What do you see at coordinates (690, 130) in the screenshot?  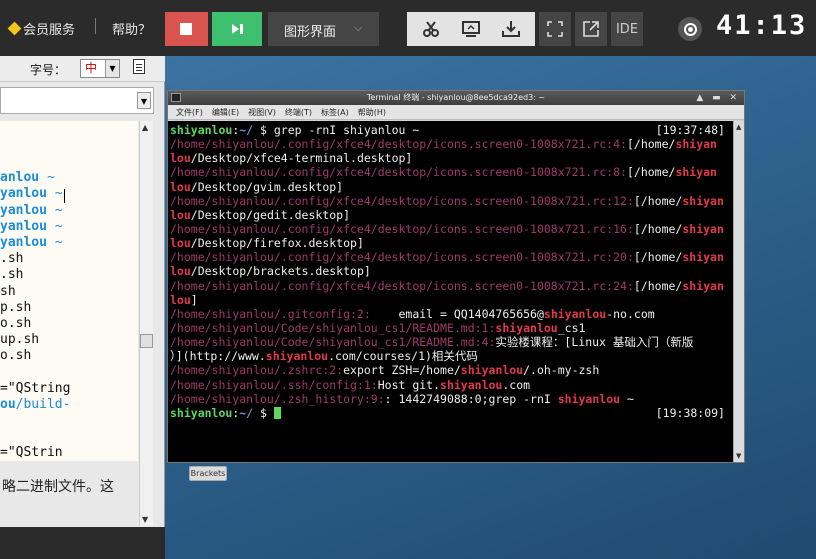 I see `prompt-timestamp: [19:37:48]` at bounding box center [690, 130].